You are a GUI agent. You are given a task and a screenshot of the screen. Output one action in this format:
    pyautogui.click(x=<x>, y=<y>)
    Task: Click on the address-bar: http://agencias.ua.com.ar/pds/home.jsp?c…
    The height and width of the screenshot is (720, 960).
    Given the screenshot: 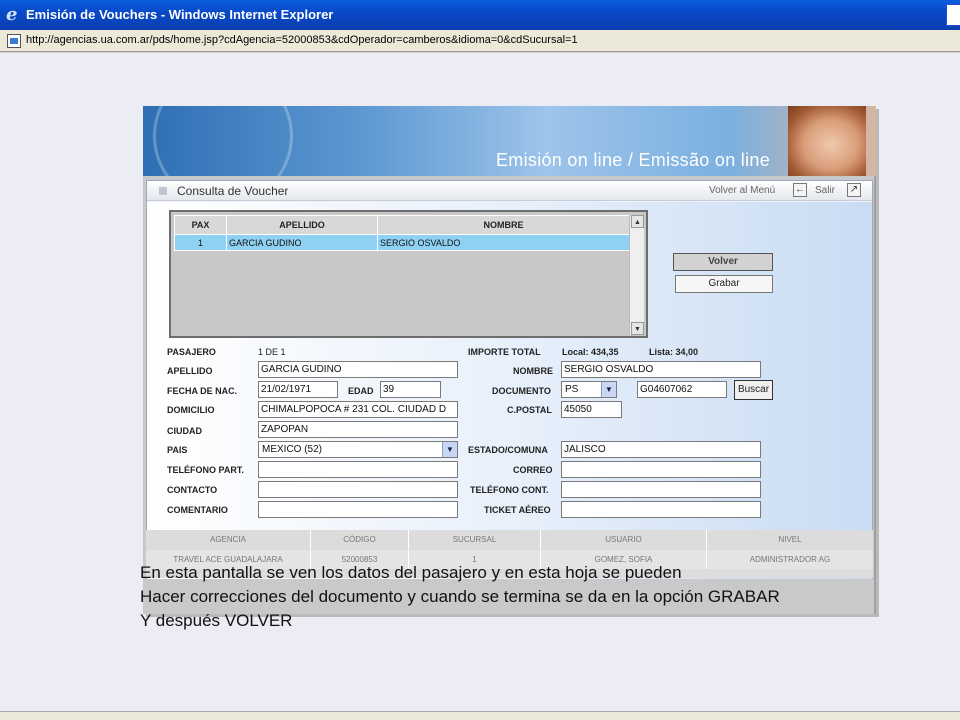 What is the action you would take?
    pyautogui.click(x=480, y=41)
    